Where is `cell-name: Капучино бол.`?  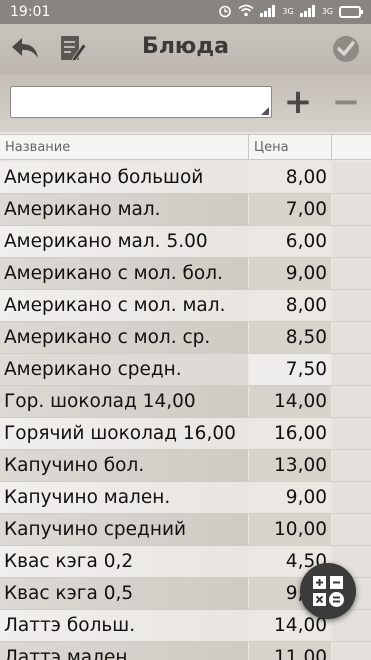 cell-name: Капучино бол. is located at coordinates (124, 465).